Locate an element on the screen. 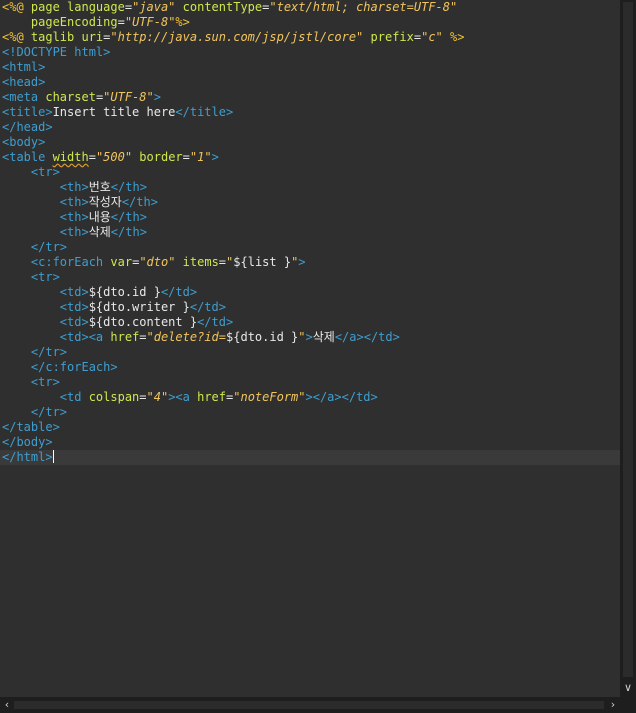 The height and width of the screenshot is (713, 636). code-token: 내용 is located at coordinates (99, 217).